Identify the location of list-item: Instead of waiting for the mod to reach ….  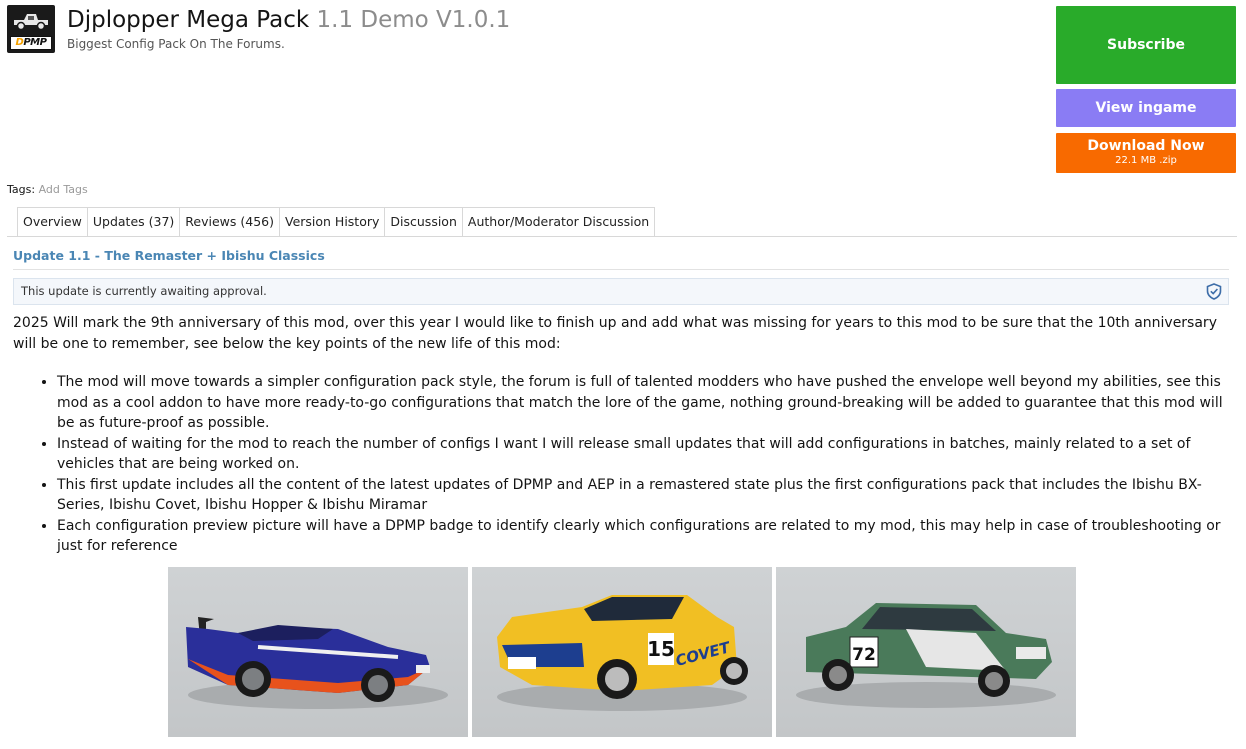
(645, 454).